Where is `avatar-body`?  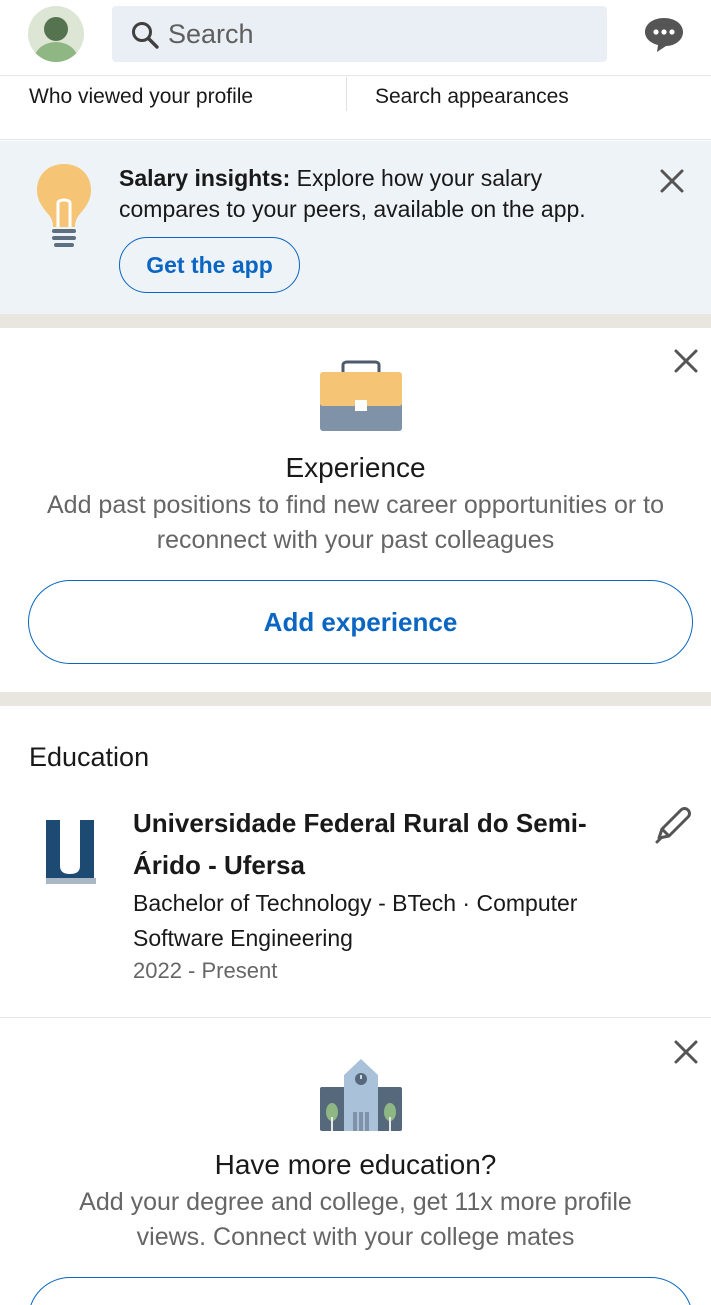 avatar-body is located at coordinates (56, 52).